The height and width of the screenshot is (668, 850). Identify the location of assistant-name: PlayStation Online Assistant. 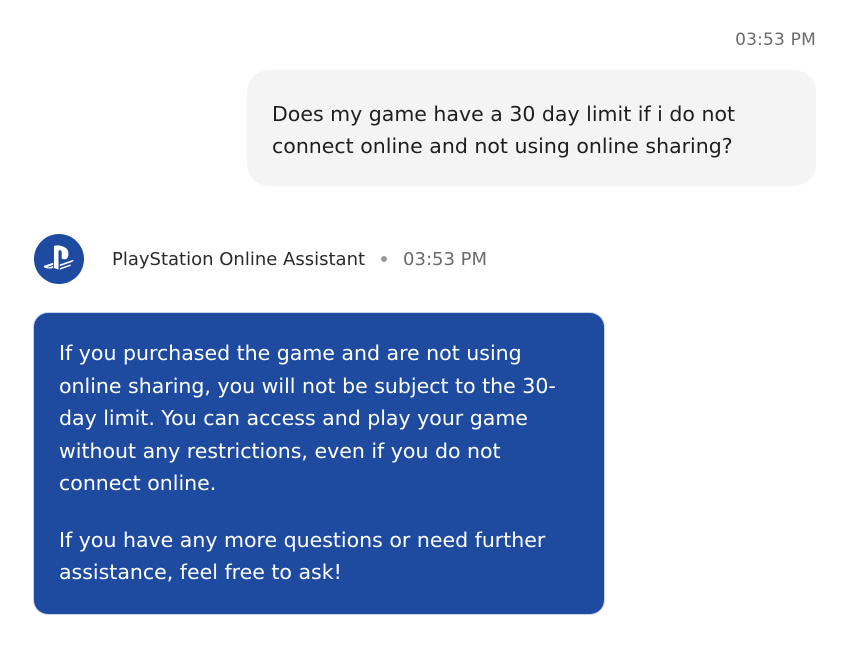
(239, 259).